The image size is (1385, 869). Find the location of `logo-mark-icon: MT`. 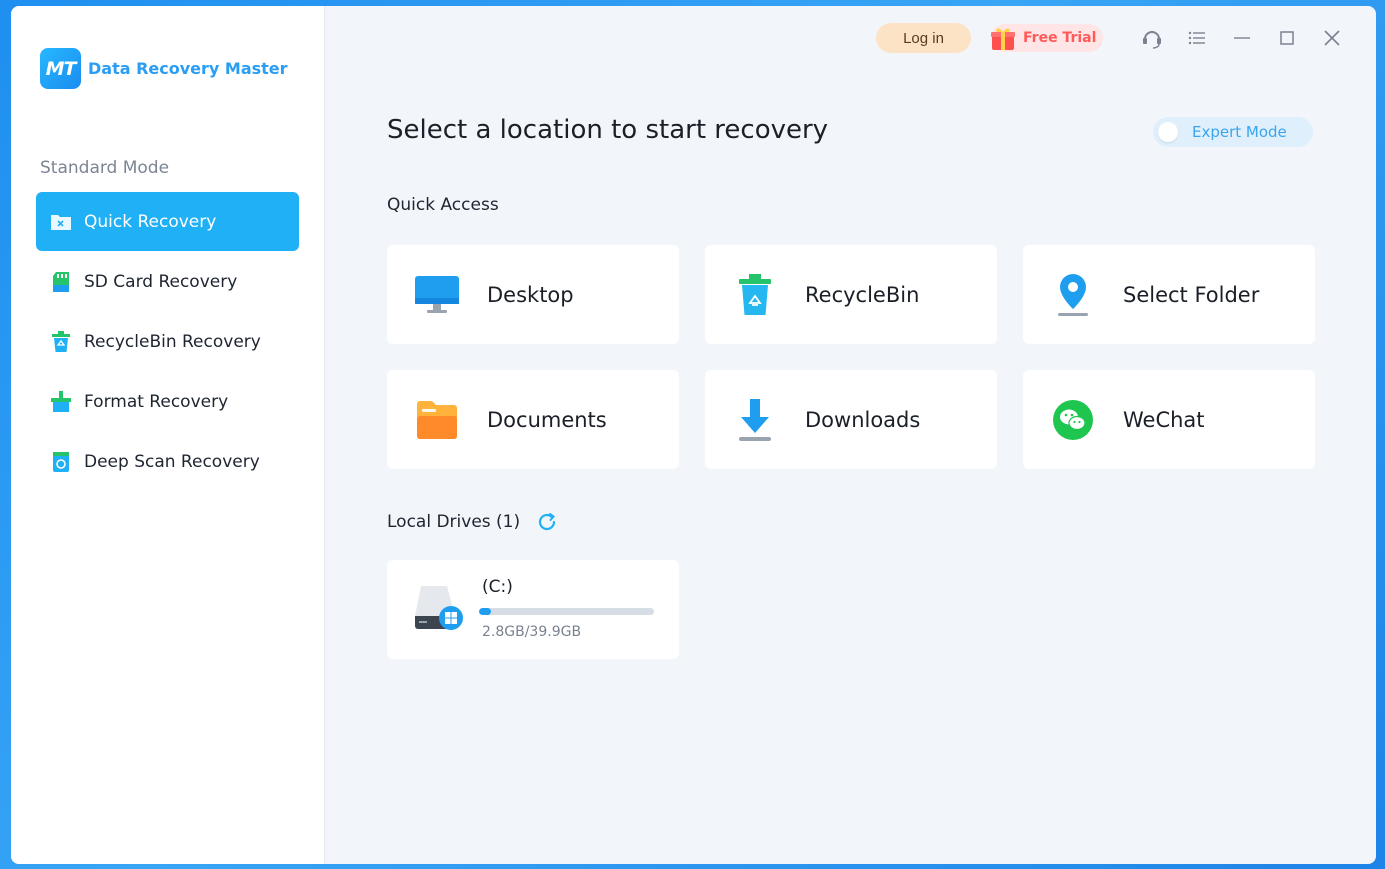

logo-mark-icon: MT is located at coordinates (60, 68).